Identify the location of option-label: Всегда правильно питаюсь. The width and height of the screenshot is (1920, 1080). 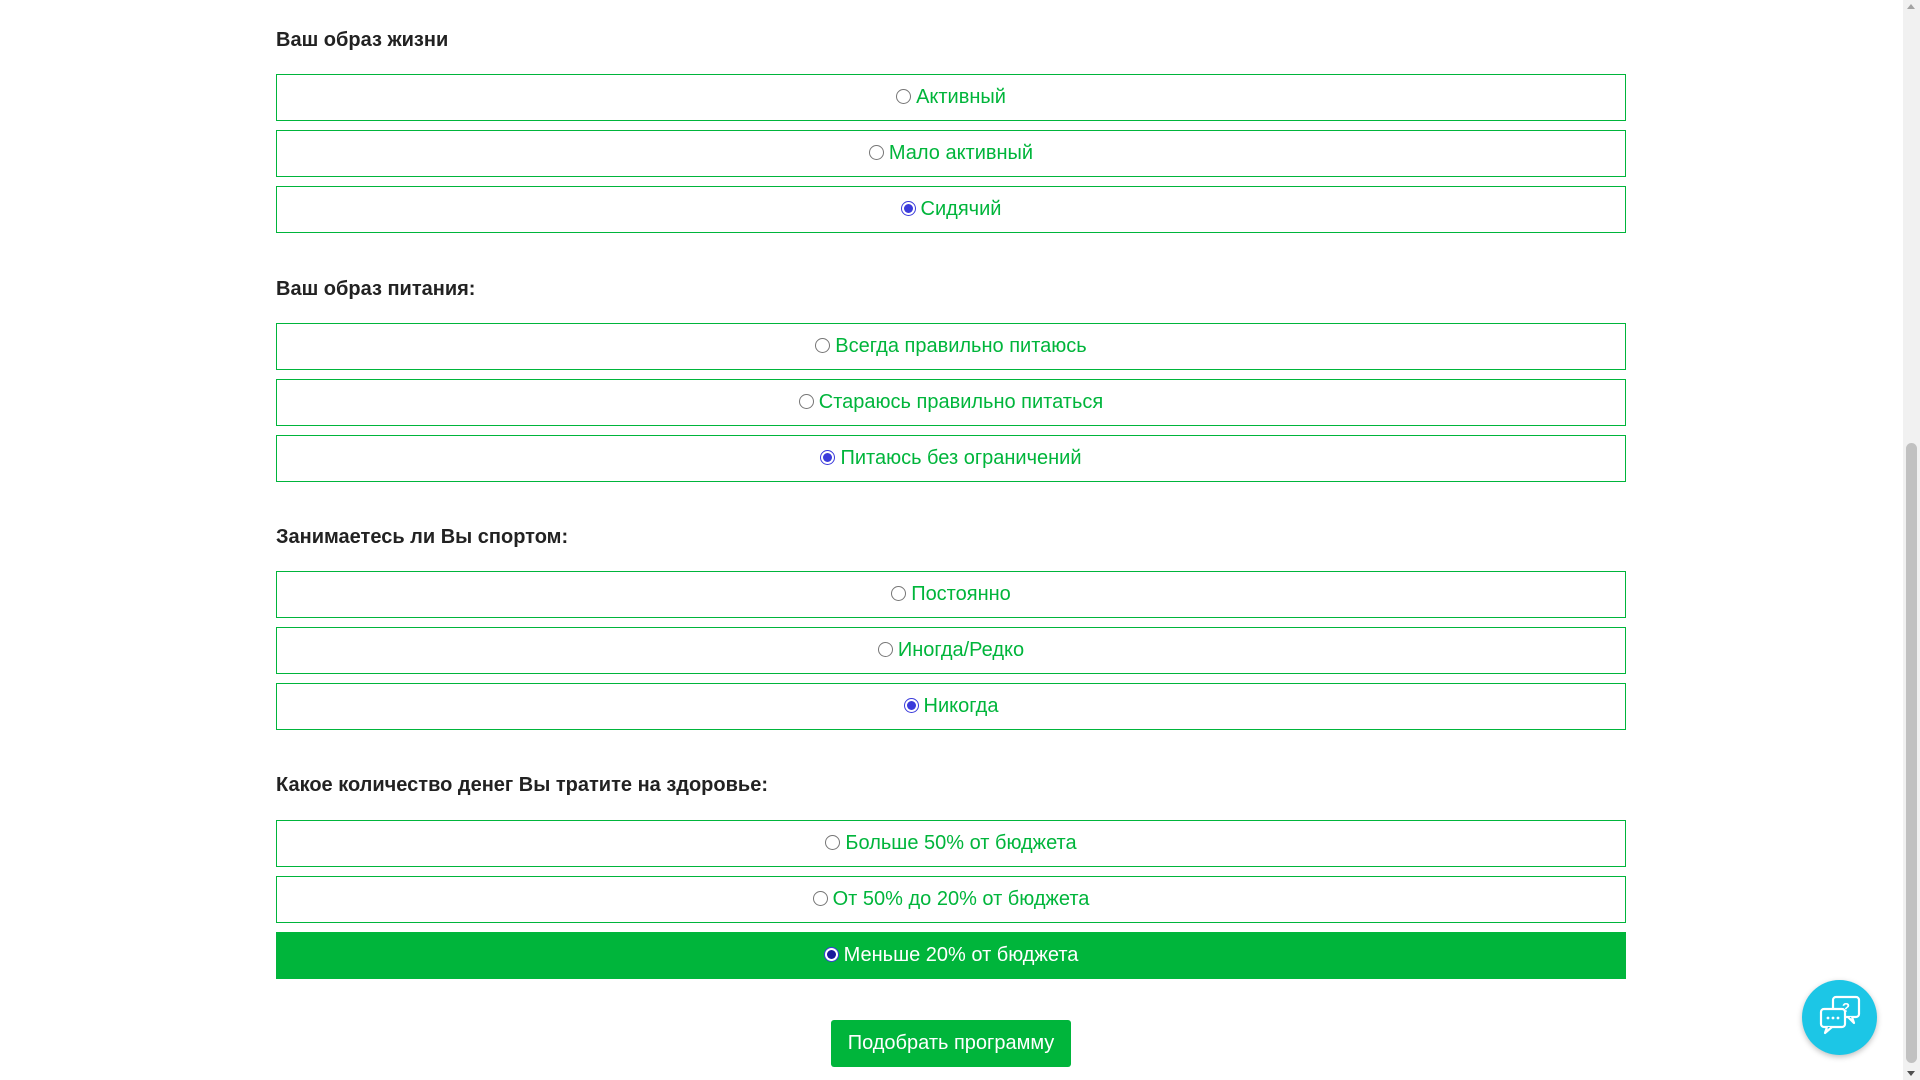
(961, 346).